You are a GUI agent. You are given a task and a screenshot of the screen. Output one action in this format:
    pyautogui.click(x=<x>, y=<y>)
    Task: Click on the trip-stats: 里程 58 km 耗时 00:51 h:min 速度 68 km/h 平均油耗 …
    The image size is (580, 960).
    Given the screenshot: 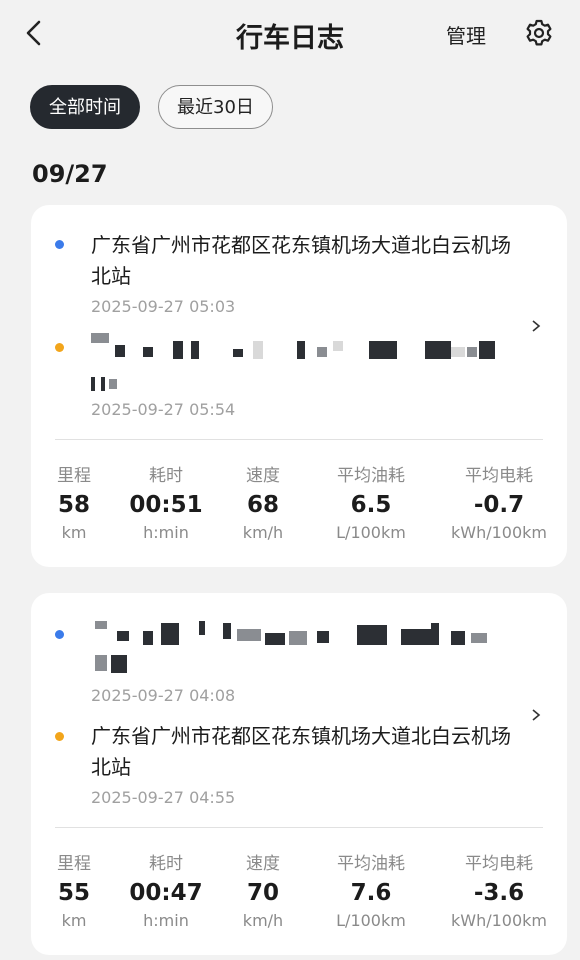 What is the action you would take?
    pyautogui.click(x=299, y=501)
    